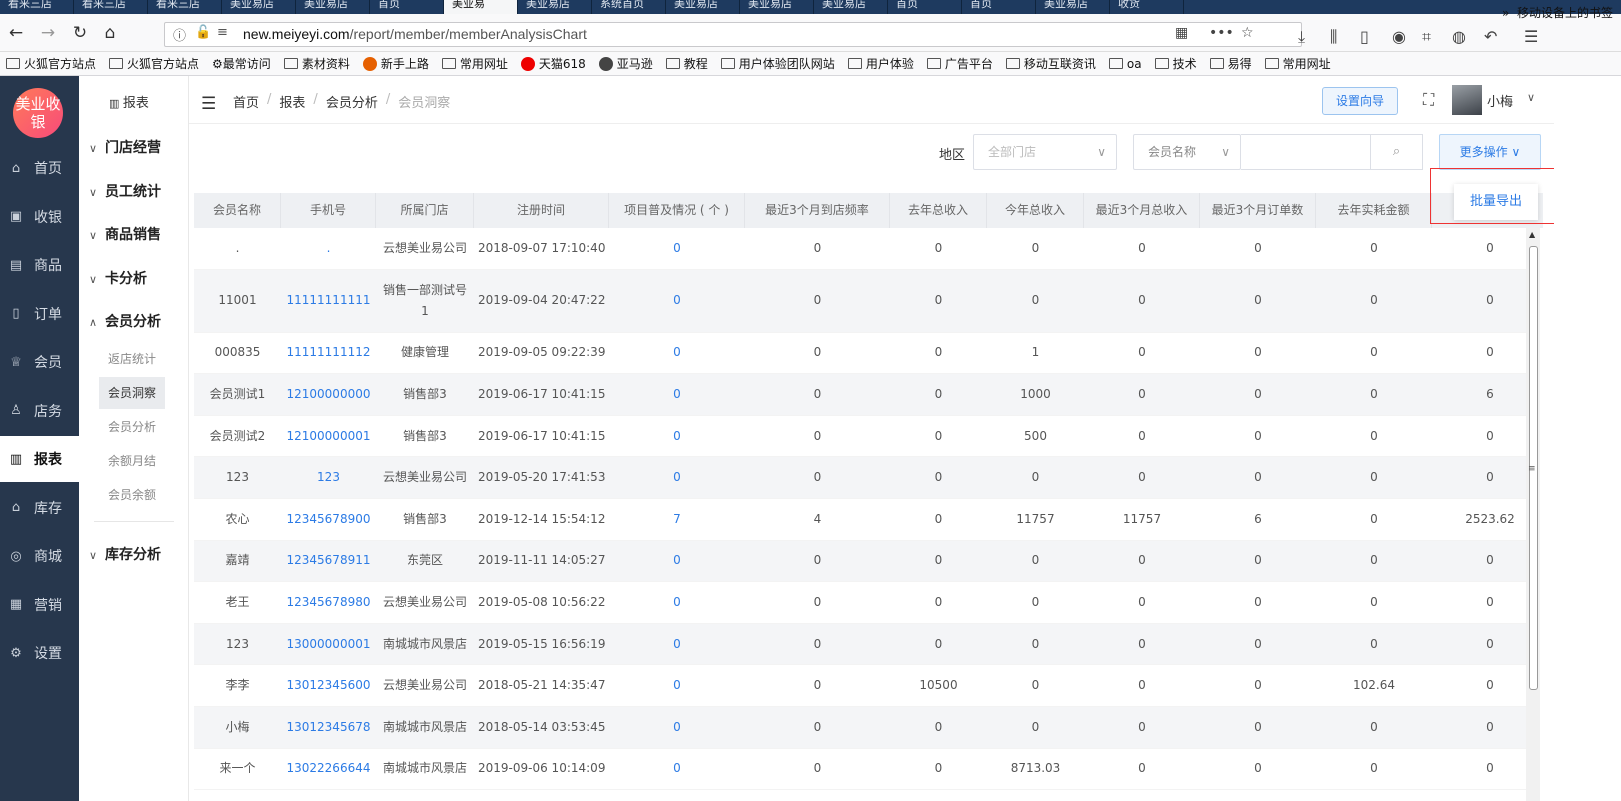  What do you see at coordinates (328, 768) in the screenshot?
I see `phone-link: 13022266644` at bounding box center [328, 768].